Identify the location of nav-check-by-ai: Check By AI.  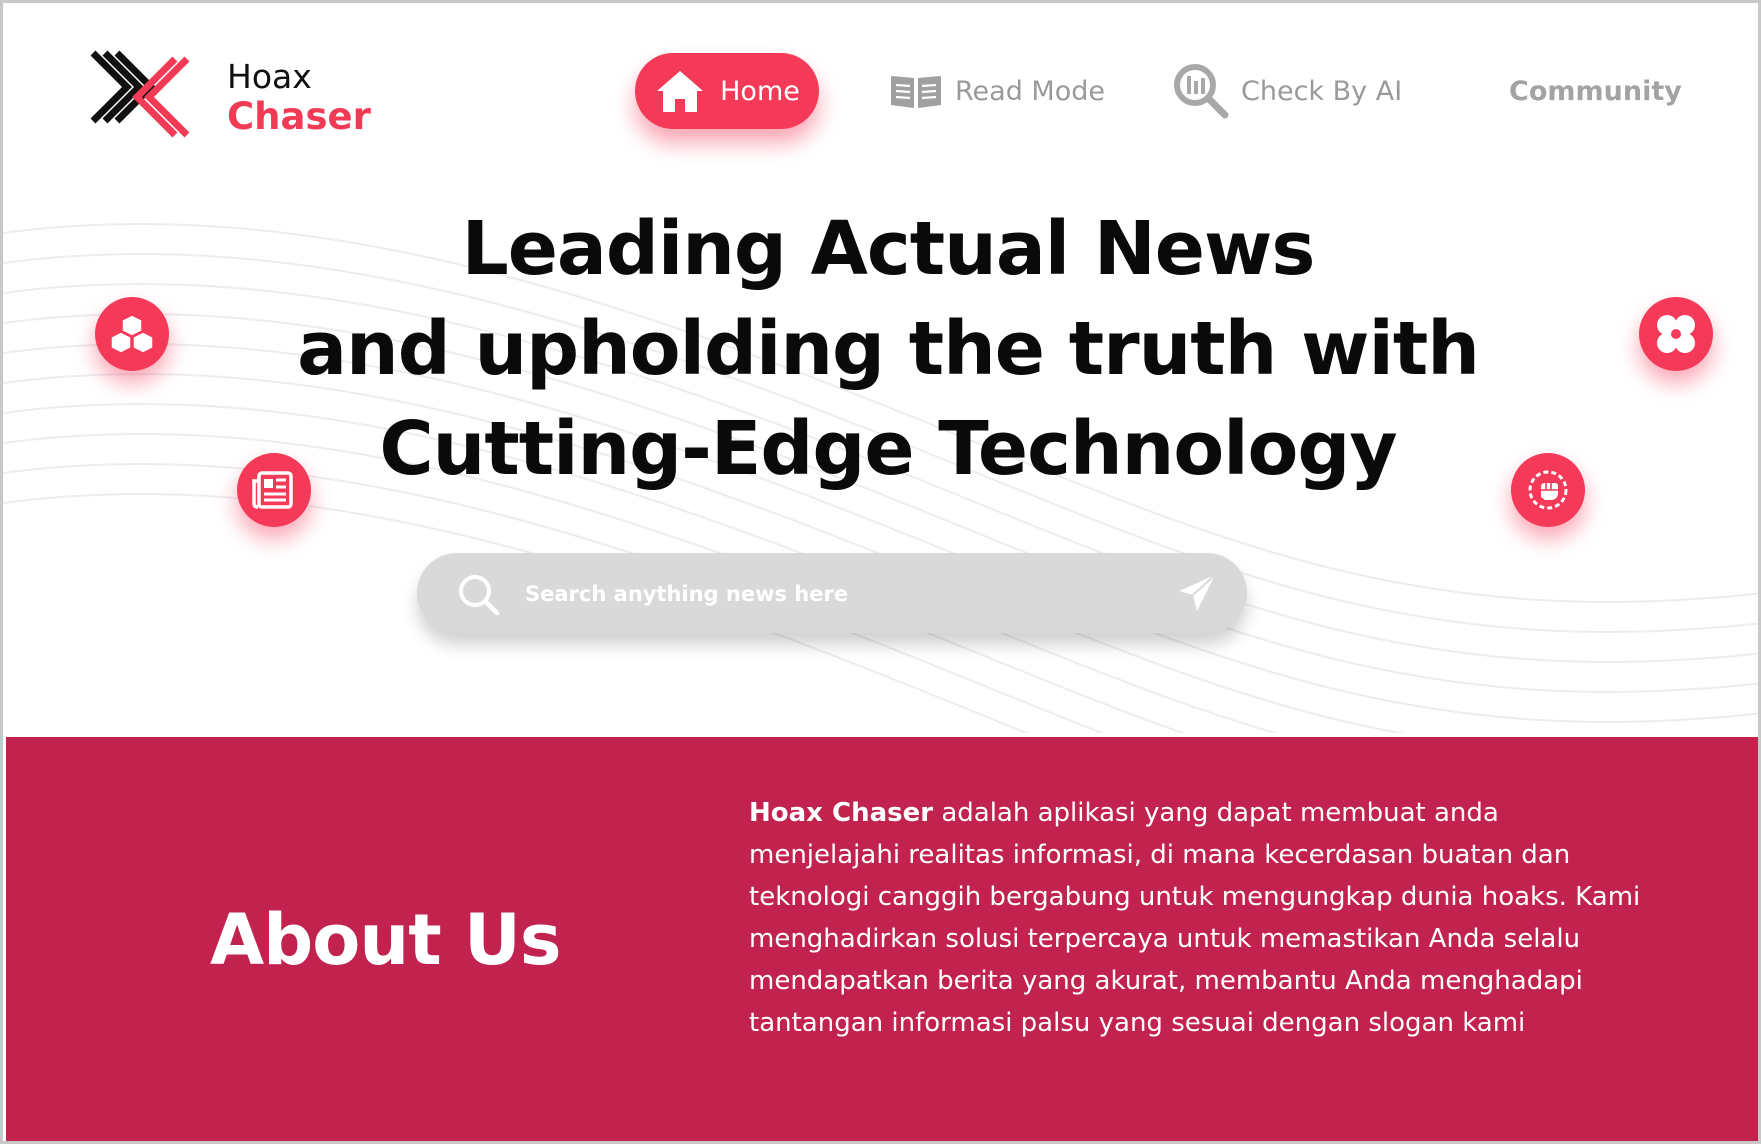
(1288, 91).